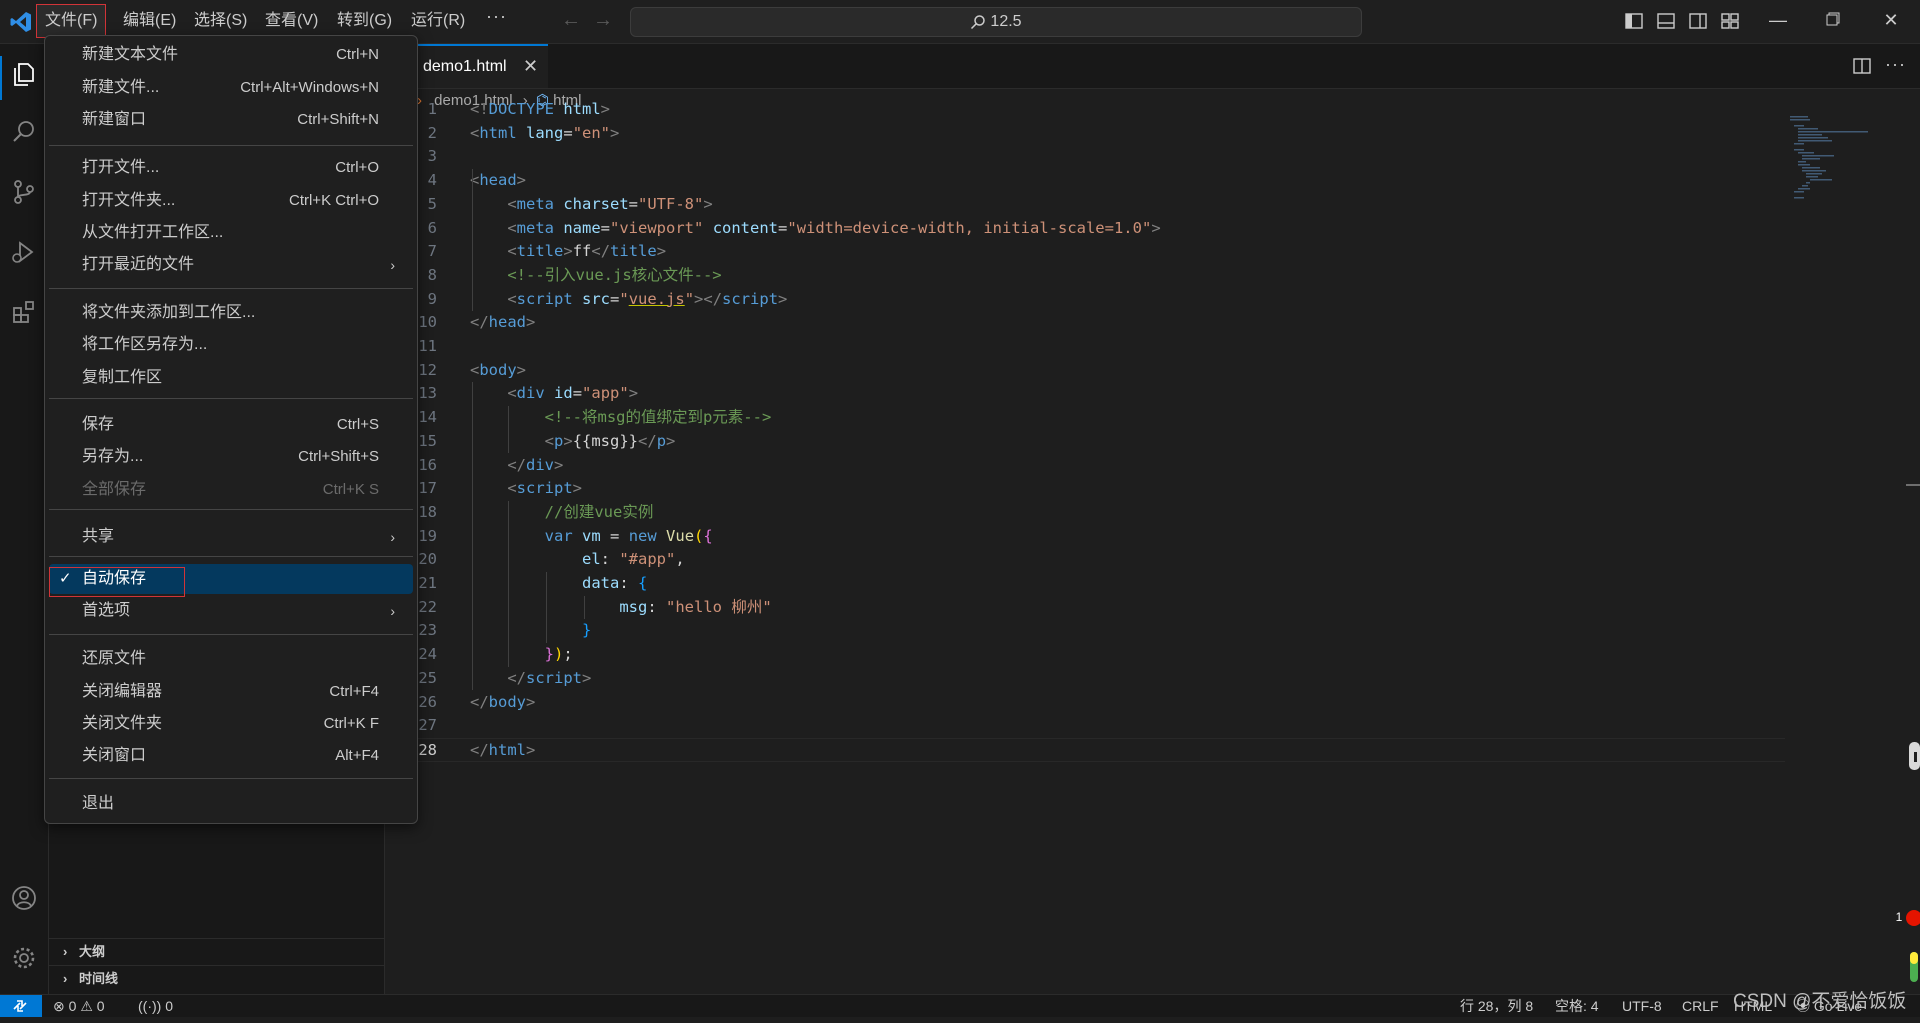  Describe the element at coordinates (79, 1006) in the screenshot. I see `problems-indicator: ⊗ 0 ⚠ 0` at that location.